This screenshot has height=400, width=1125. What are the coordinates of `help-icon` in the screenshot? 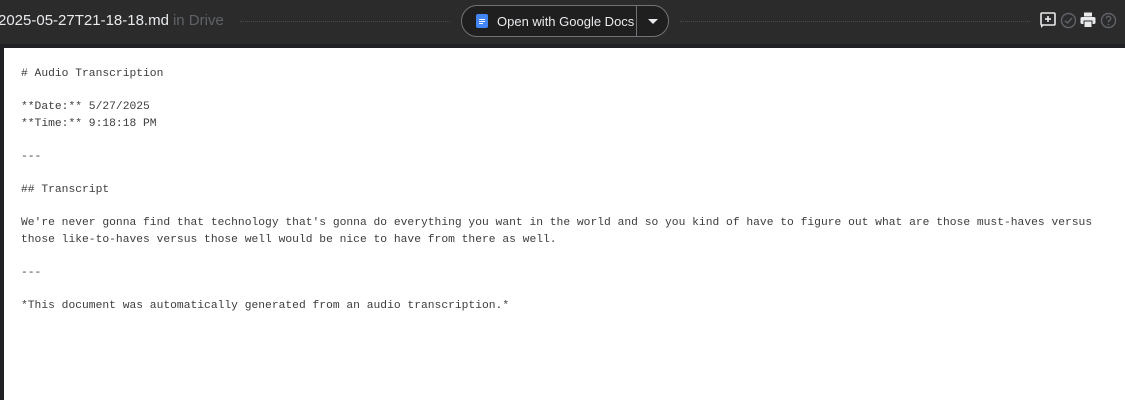 It's located at (1108, 20).